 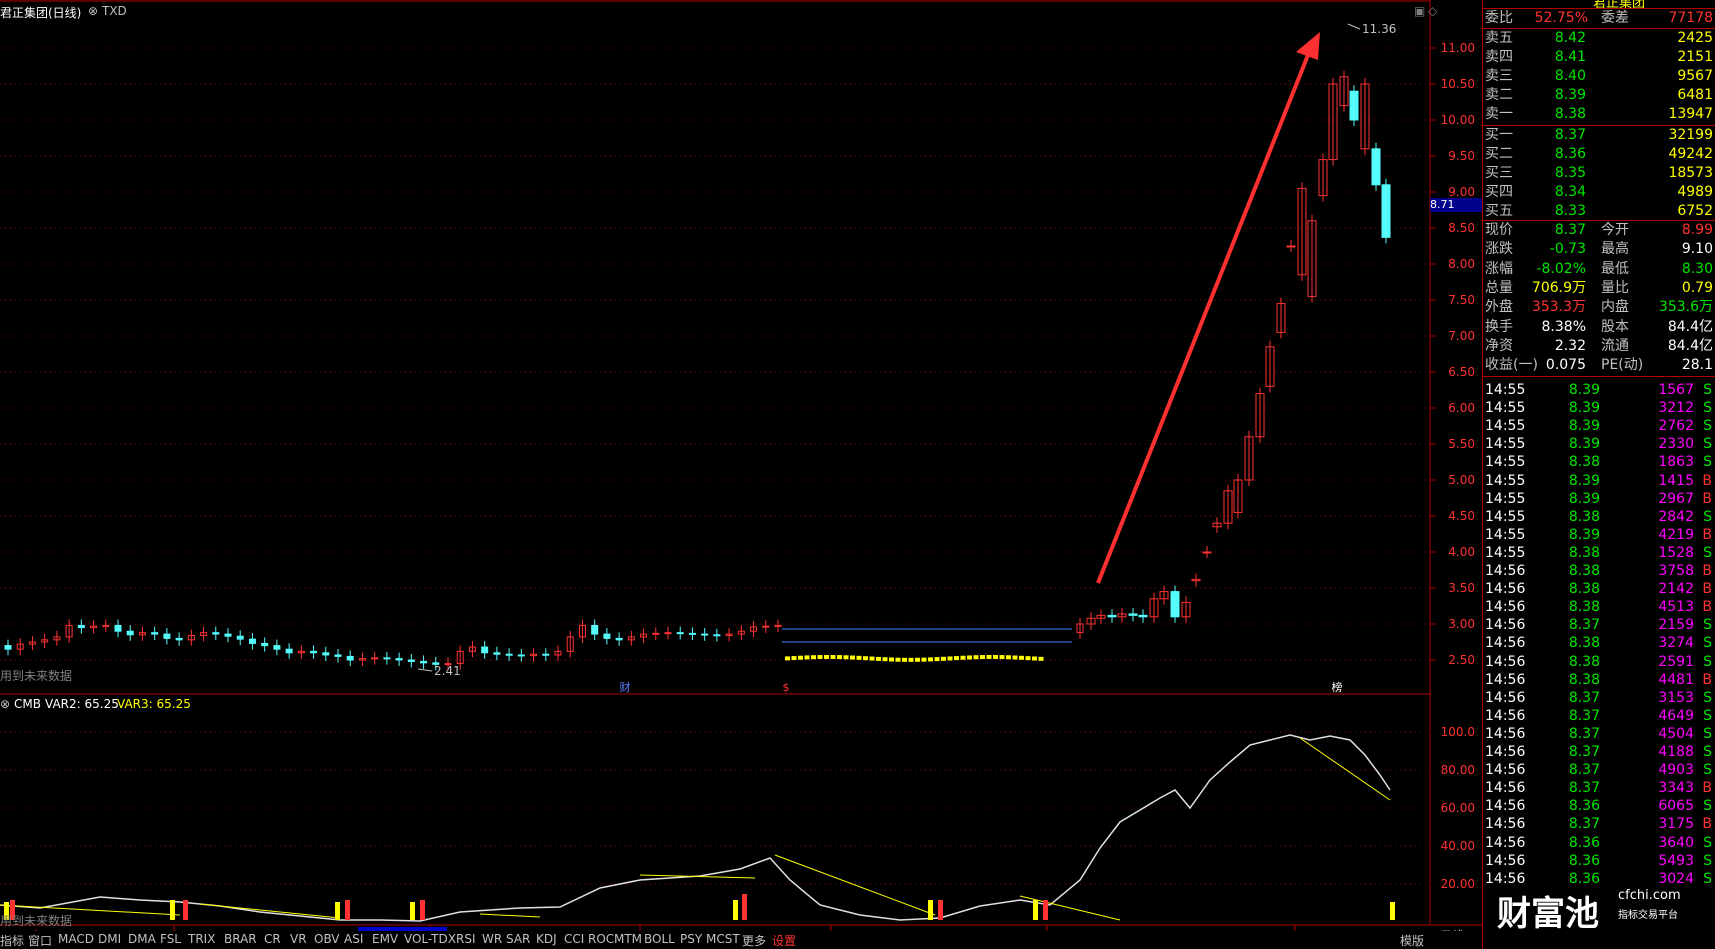 What do you see at coordinates (786, 687) in the screenshot?
I see `marker-s: $` at bounding box center [786, 687].